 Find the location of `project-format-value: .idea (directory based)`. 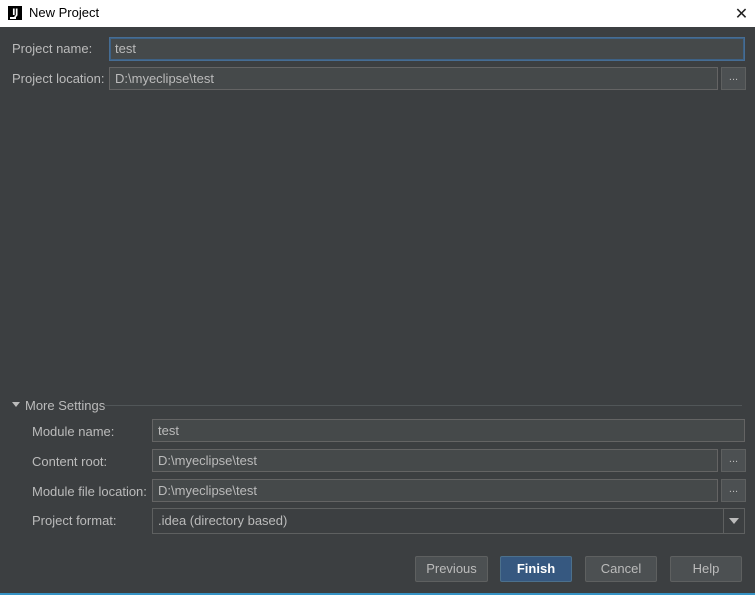

project-format-value: .idea (directory based) is located at coordinates (223, 520).